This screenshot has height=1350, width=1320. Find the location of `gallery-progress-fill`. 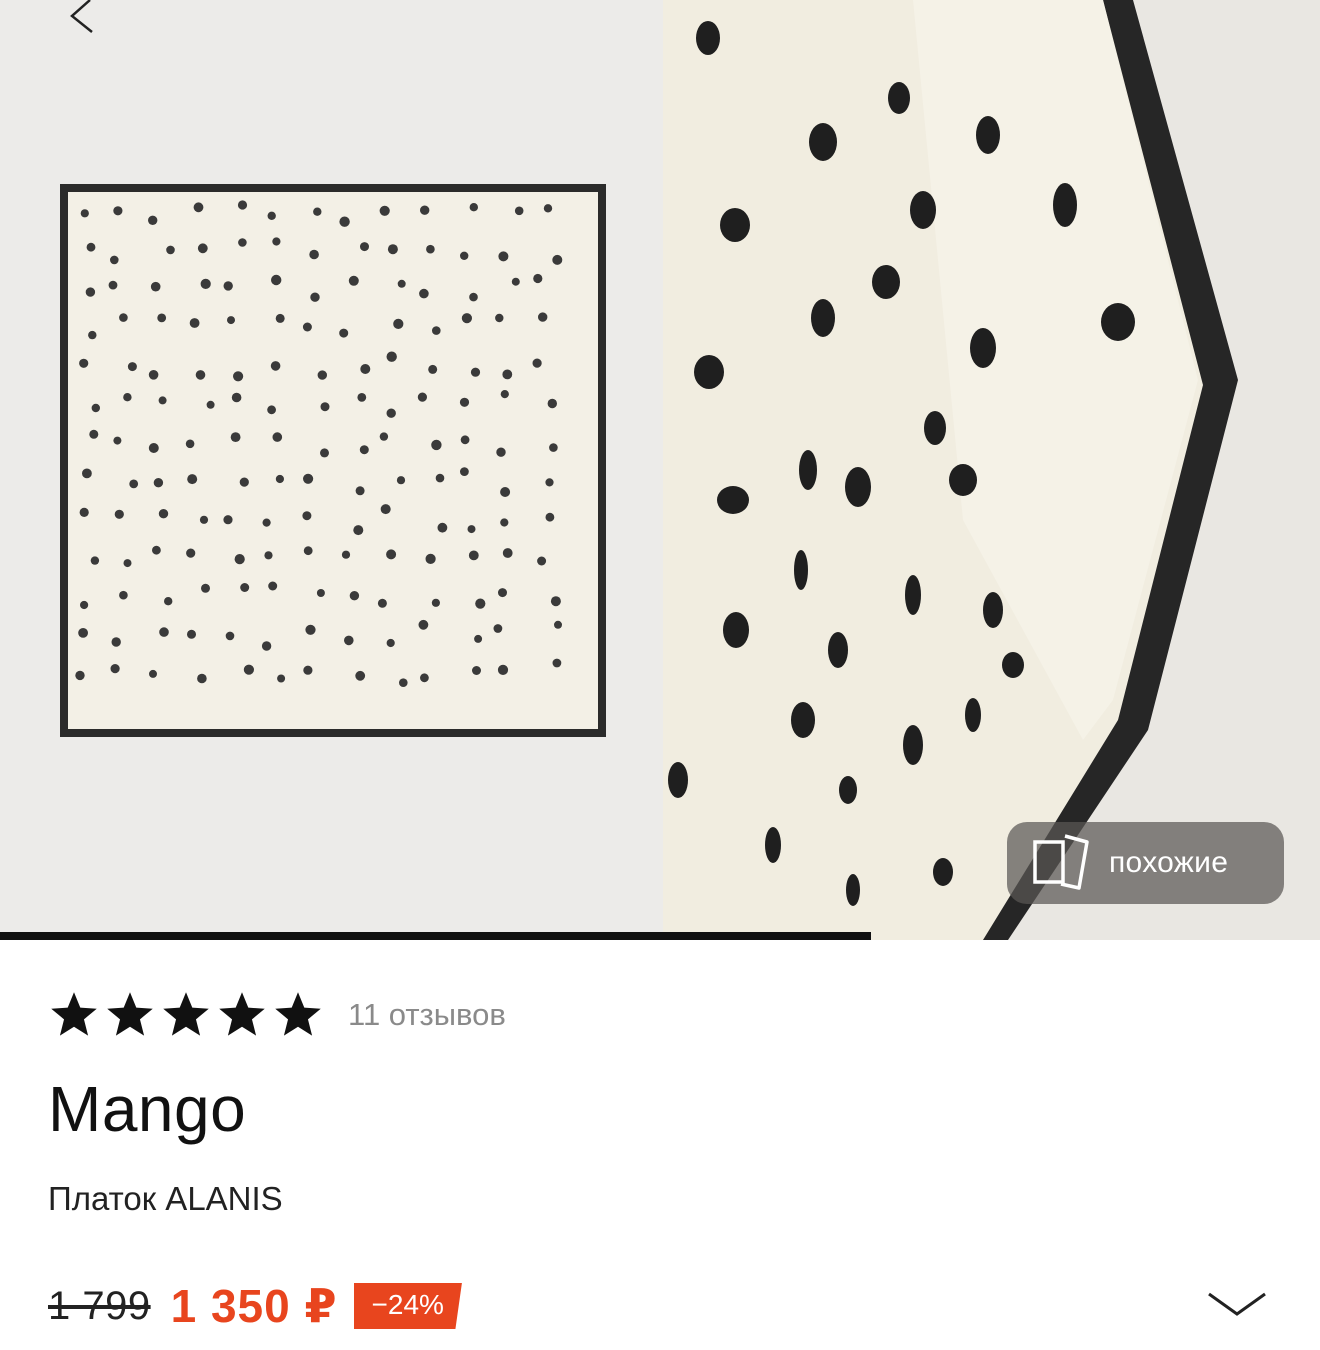

gallery-progress-fill is located at coordinates (436, 936).